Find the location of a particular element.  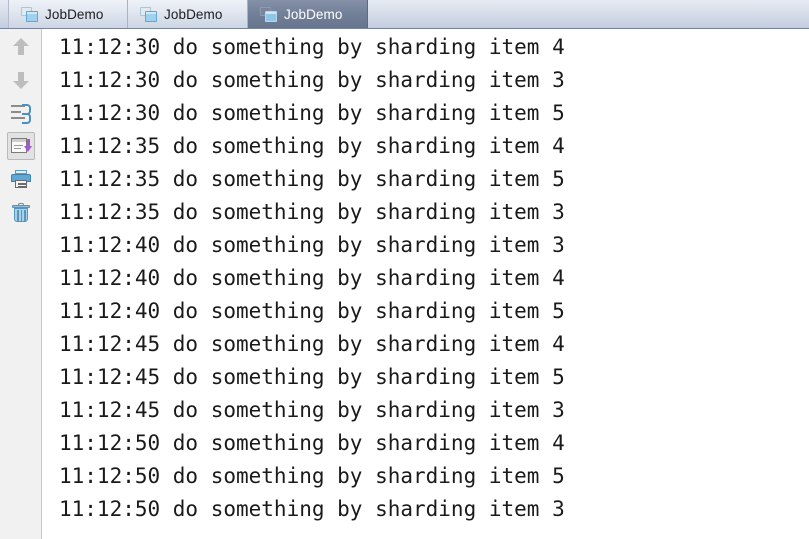

previous-occurrence-button is located at coordinates (21, 47).